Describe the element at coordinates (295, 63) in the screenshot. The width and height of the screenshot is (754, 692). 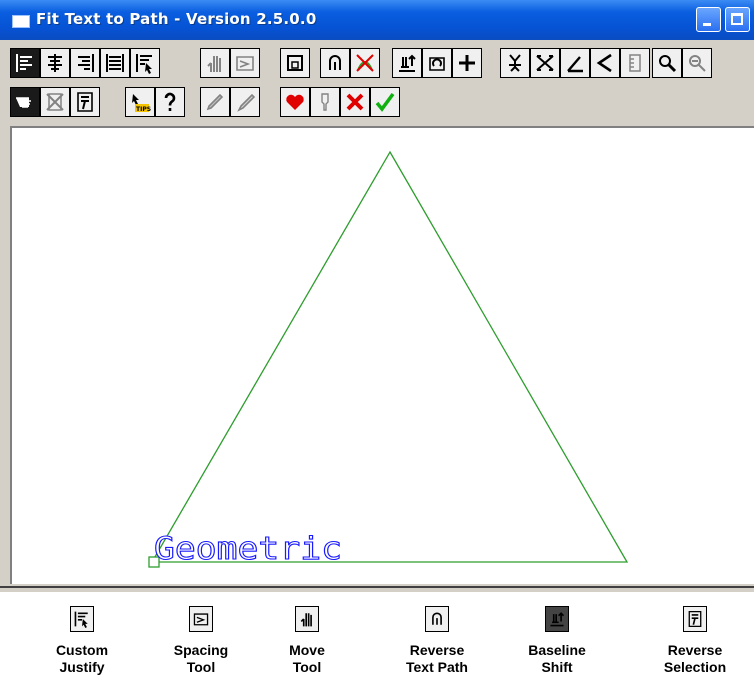
I see `box-button` at that location.